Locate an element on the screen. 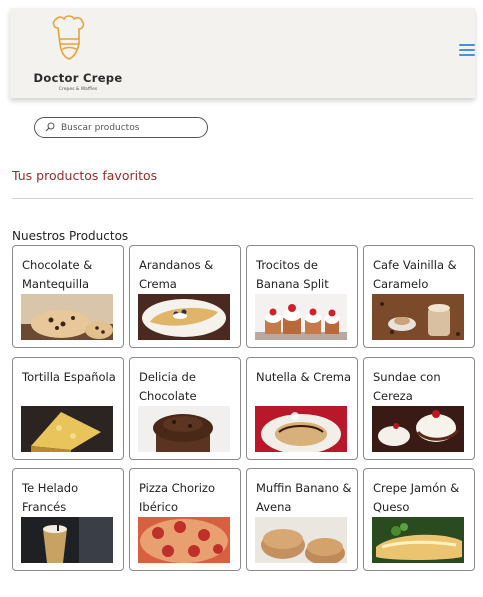 This screenshot has height=597, width=483. product-card: Arandanos & Crema is located at coordinates (185, 296).